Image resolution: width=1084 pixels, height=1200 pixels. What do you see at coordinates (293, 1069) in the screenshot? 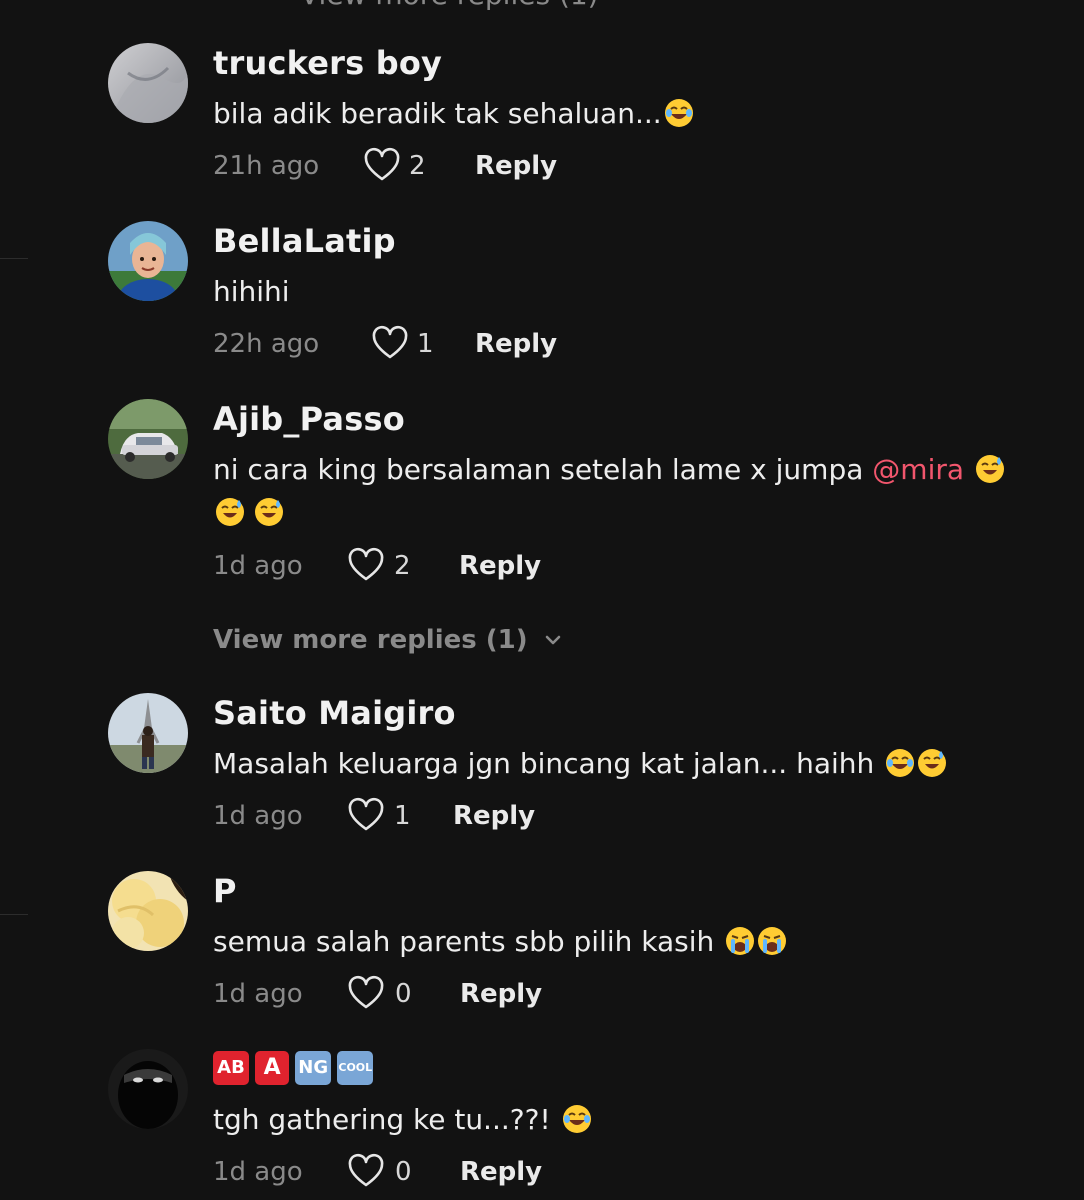
I see `username-badges: AB A NG COOL` at bounding box center [293, 1069].